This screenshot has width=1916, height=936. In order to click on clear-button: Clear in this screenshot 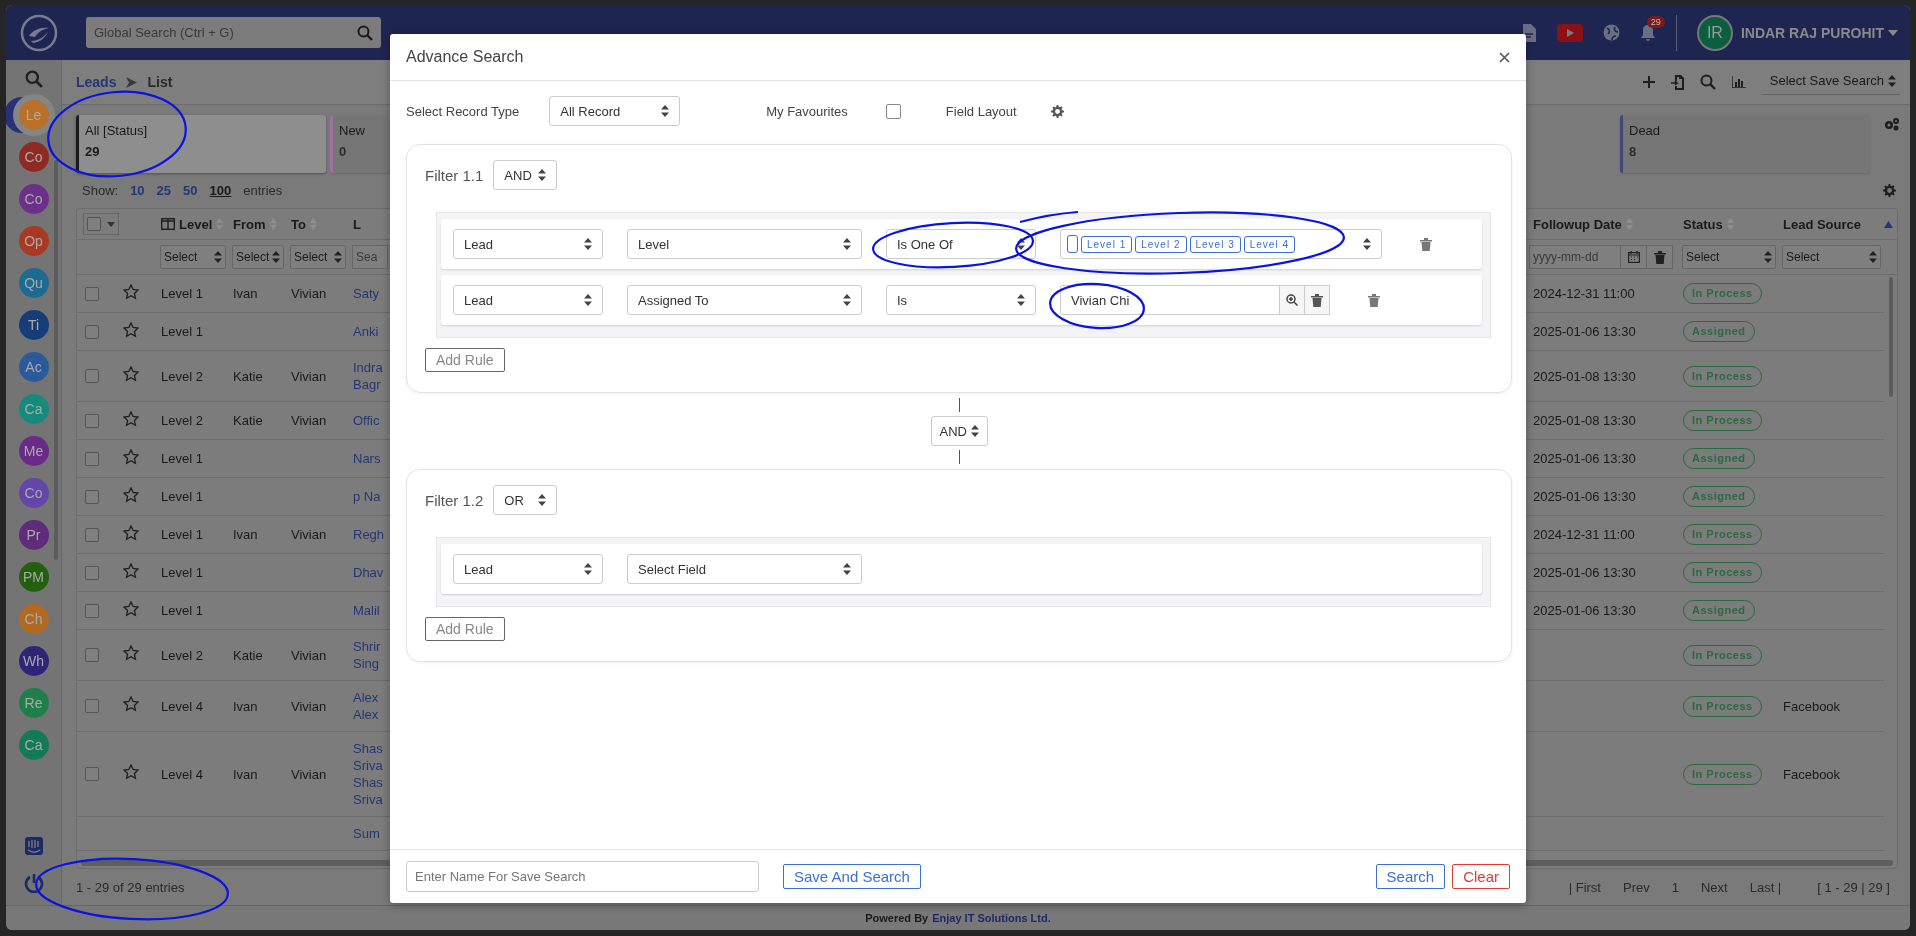, I will do `click(1481, 876)`.